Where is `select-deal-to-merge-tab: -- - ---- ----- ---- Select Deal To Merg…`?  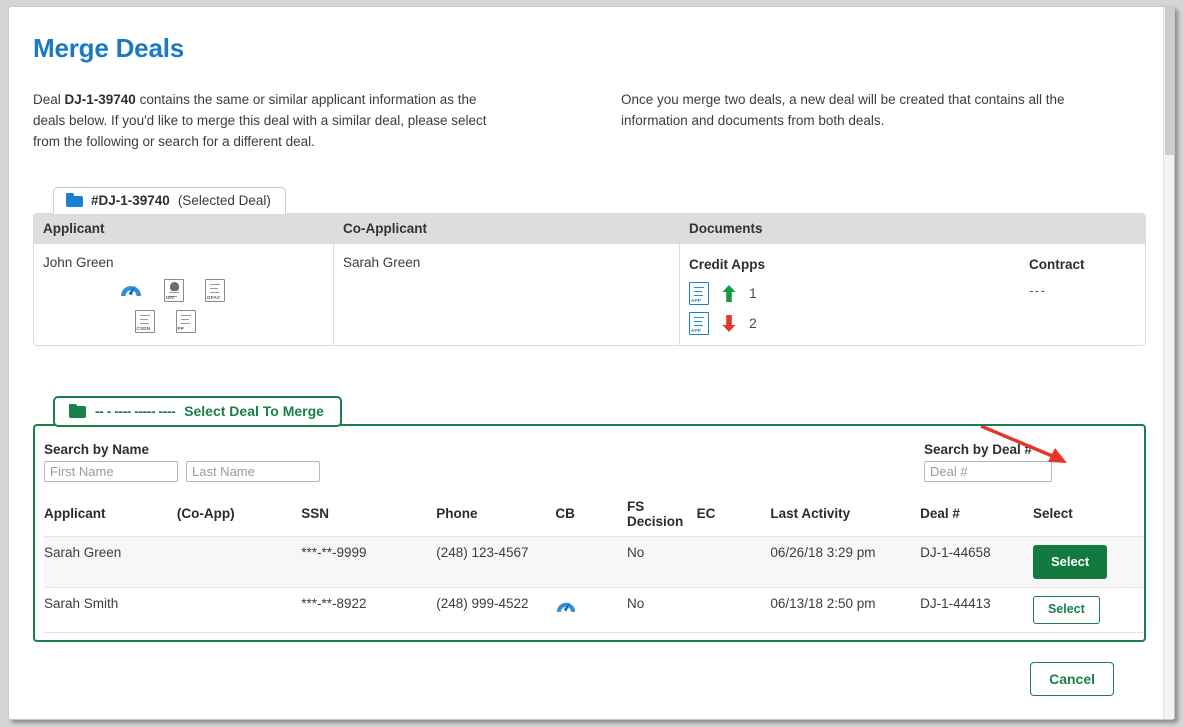 select-deal-to-merge-tab: -- - ---- ----- ---- Select Deal To Merg… is located at coordinates (197, 411).